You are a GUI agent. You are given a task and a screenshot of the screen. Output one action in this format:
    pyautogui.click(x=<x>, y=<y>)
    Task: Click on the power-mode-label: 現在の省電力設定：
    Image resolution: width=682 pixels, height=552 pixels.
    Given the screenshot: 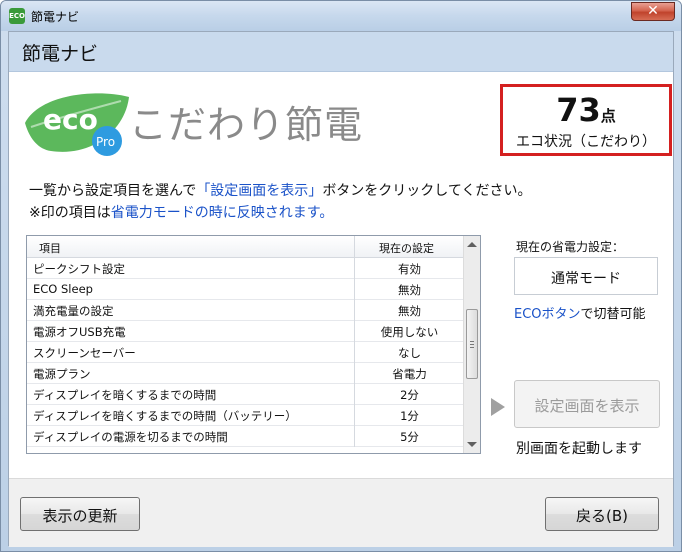 What is the action you would take?
    pyautogui.click(x=570, y=247)
    